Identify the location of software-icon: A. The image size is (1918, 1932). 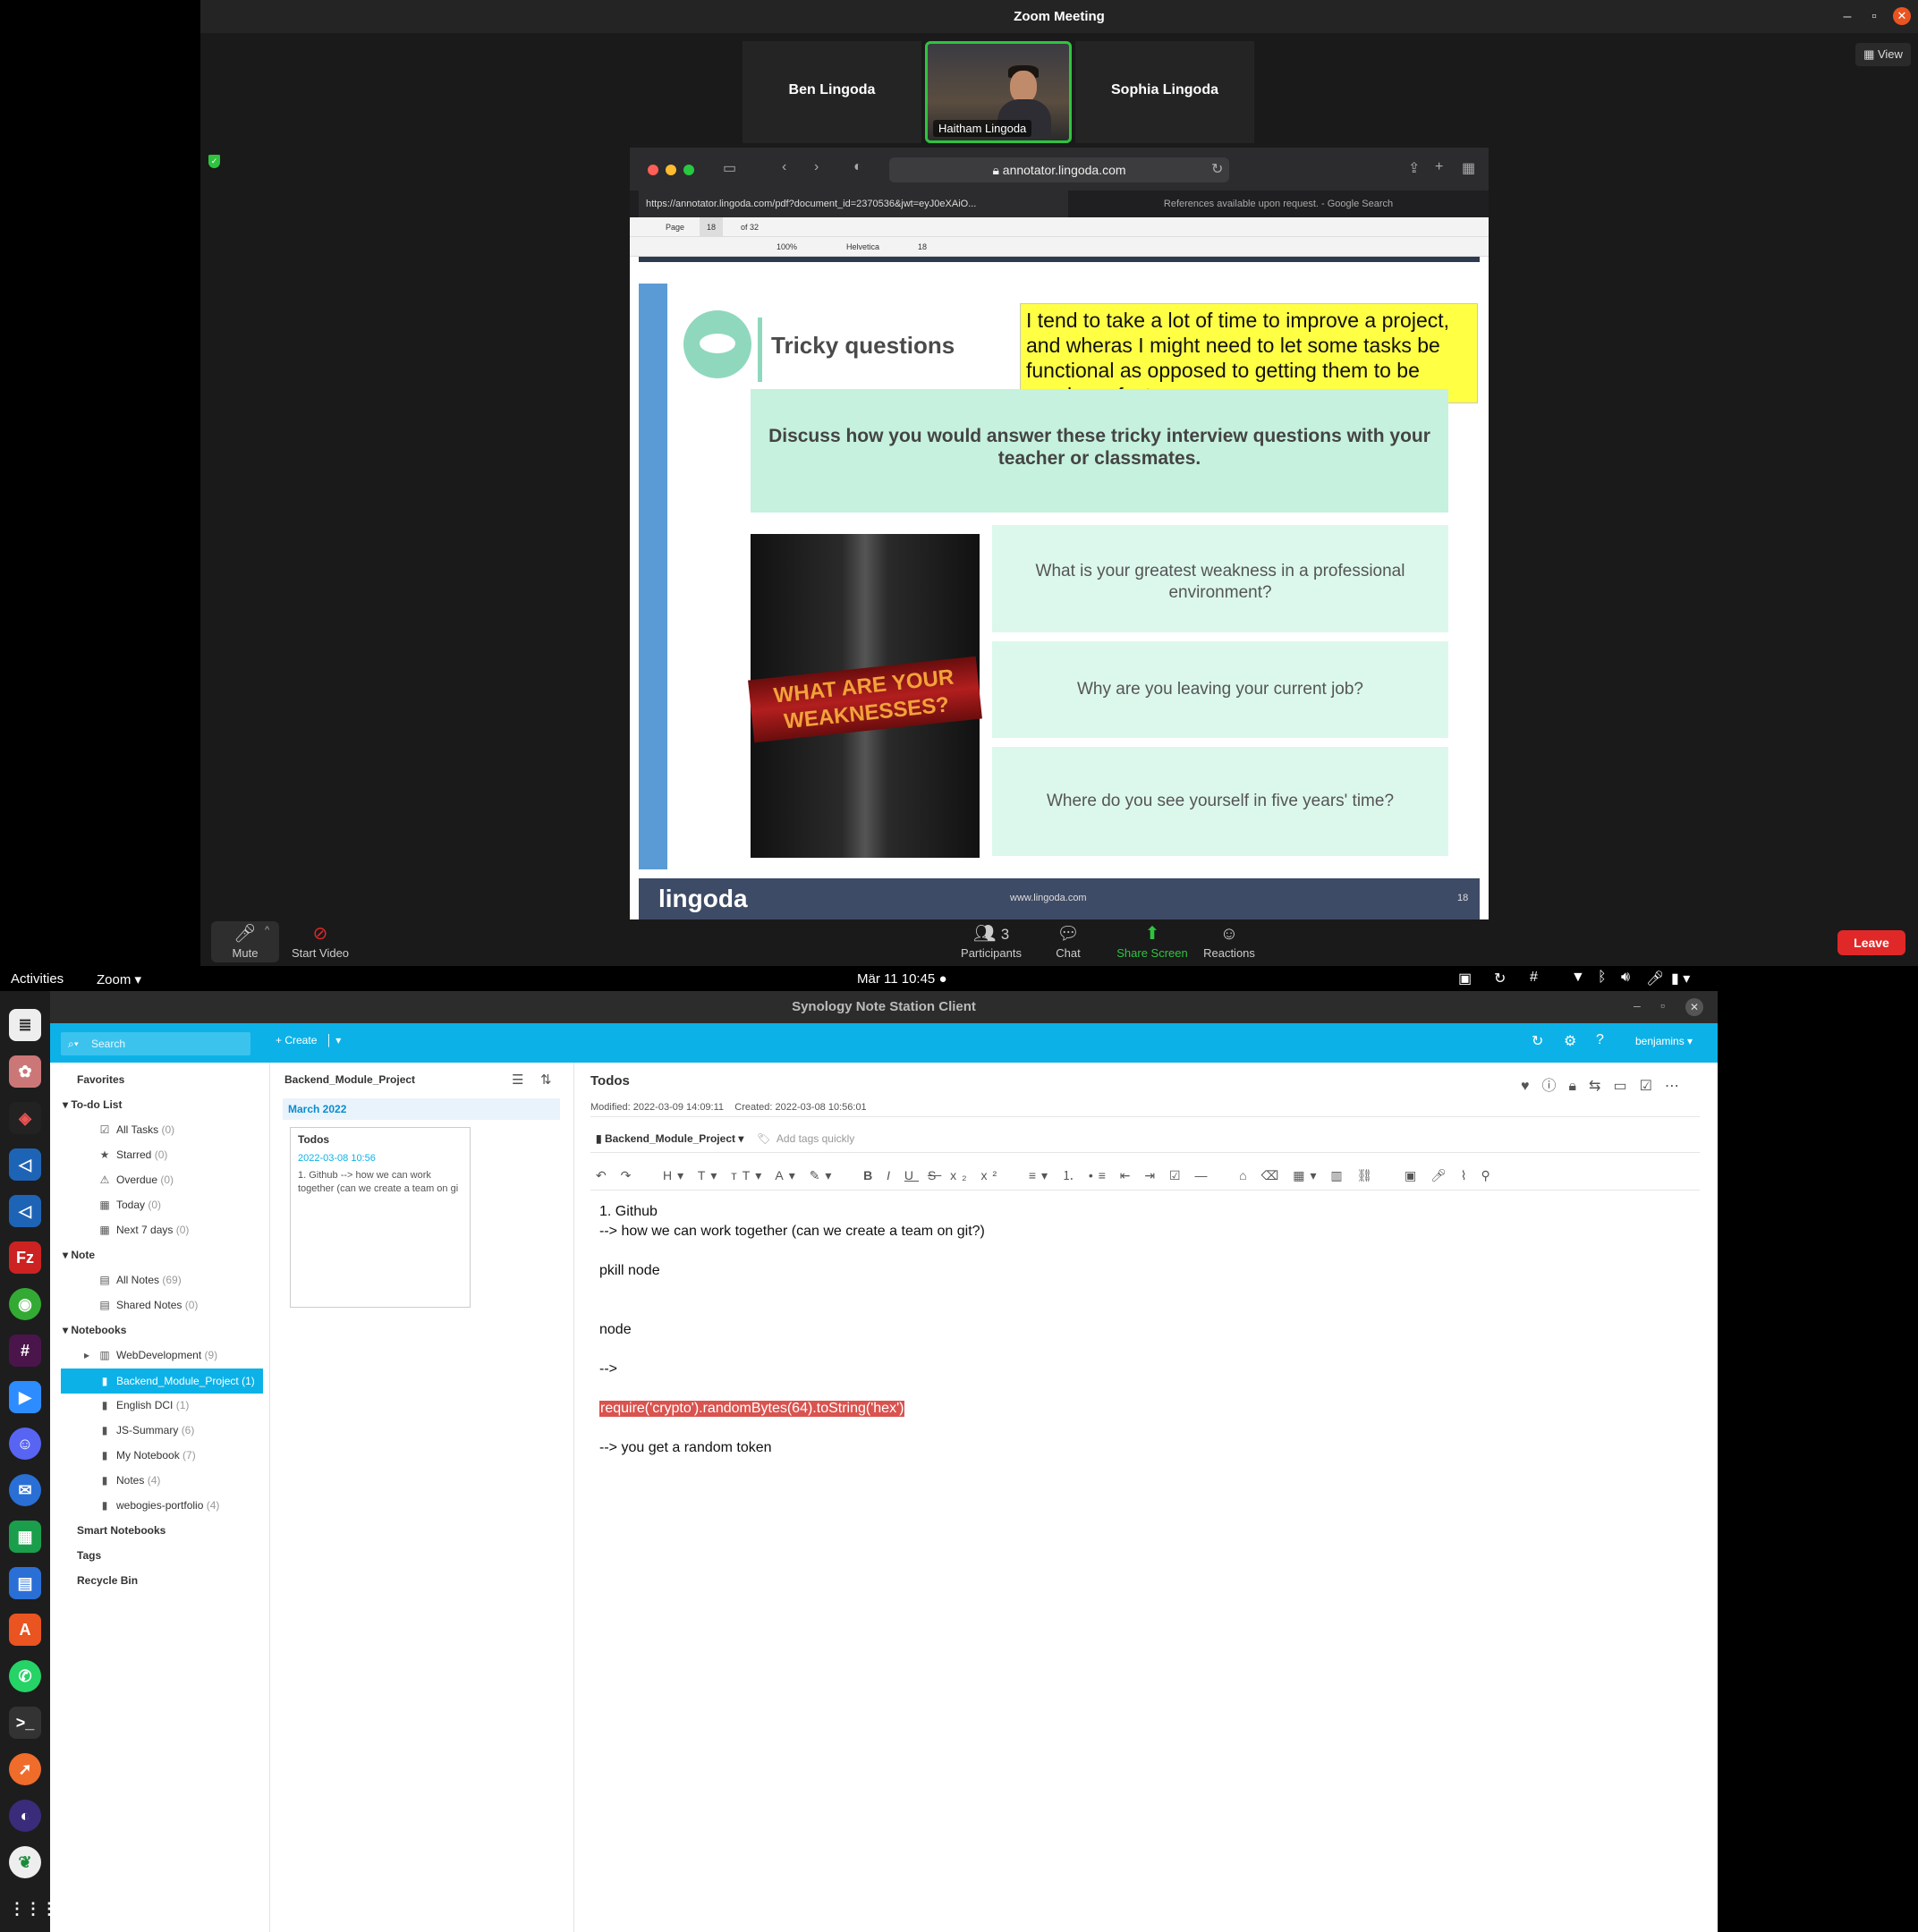
(25, 1630).